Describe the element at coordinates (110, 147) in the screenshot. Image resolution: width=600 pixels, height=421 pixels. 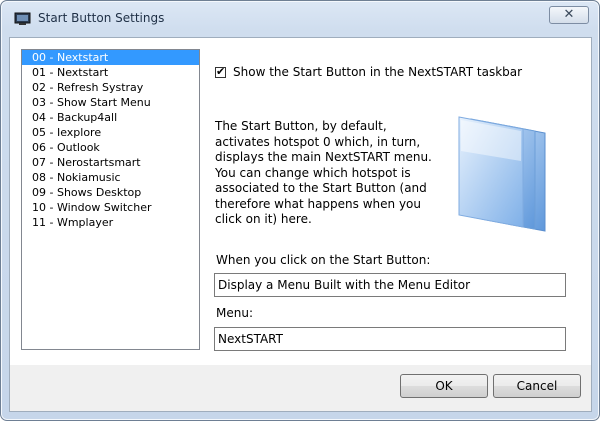
I see `hotspot-list-item: 06 - Outlook` at that location.